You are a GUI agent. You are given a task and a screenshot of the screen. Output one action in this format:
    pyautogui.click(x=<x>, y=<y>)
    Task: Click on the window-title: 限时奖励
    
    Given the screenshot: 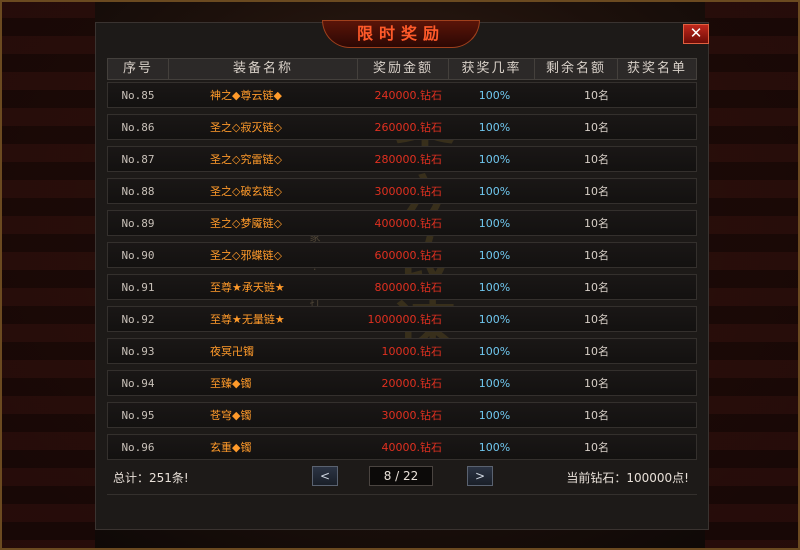 What is the action you would take?
    pyautogui.click(x=400, y=33)
    